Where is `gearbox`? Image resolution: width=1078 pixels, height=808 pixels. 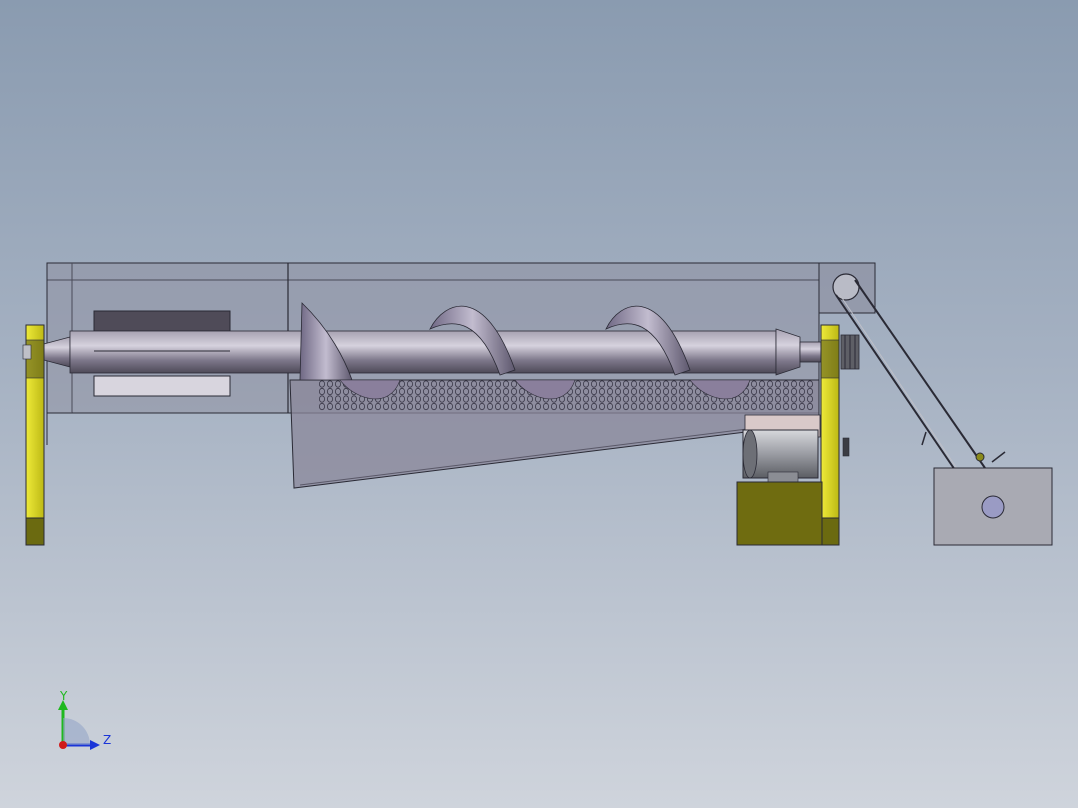 gearbox is located at coordinates (993, 506).